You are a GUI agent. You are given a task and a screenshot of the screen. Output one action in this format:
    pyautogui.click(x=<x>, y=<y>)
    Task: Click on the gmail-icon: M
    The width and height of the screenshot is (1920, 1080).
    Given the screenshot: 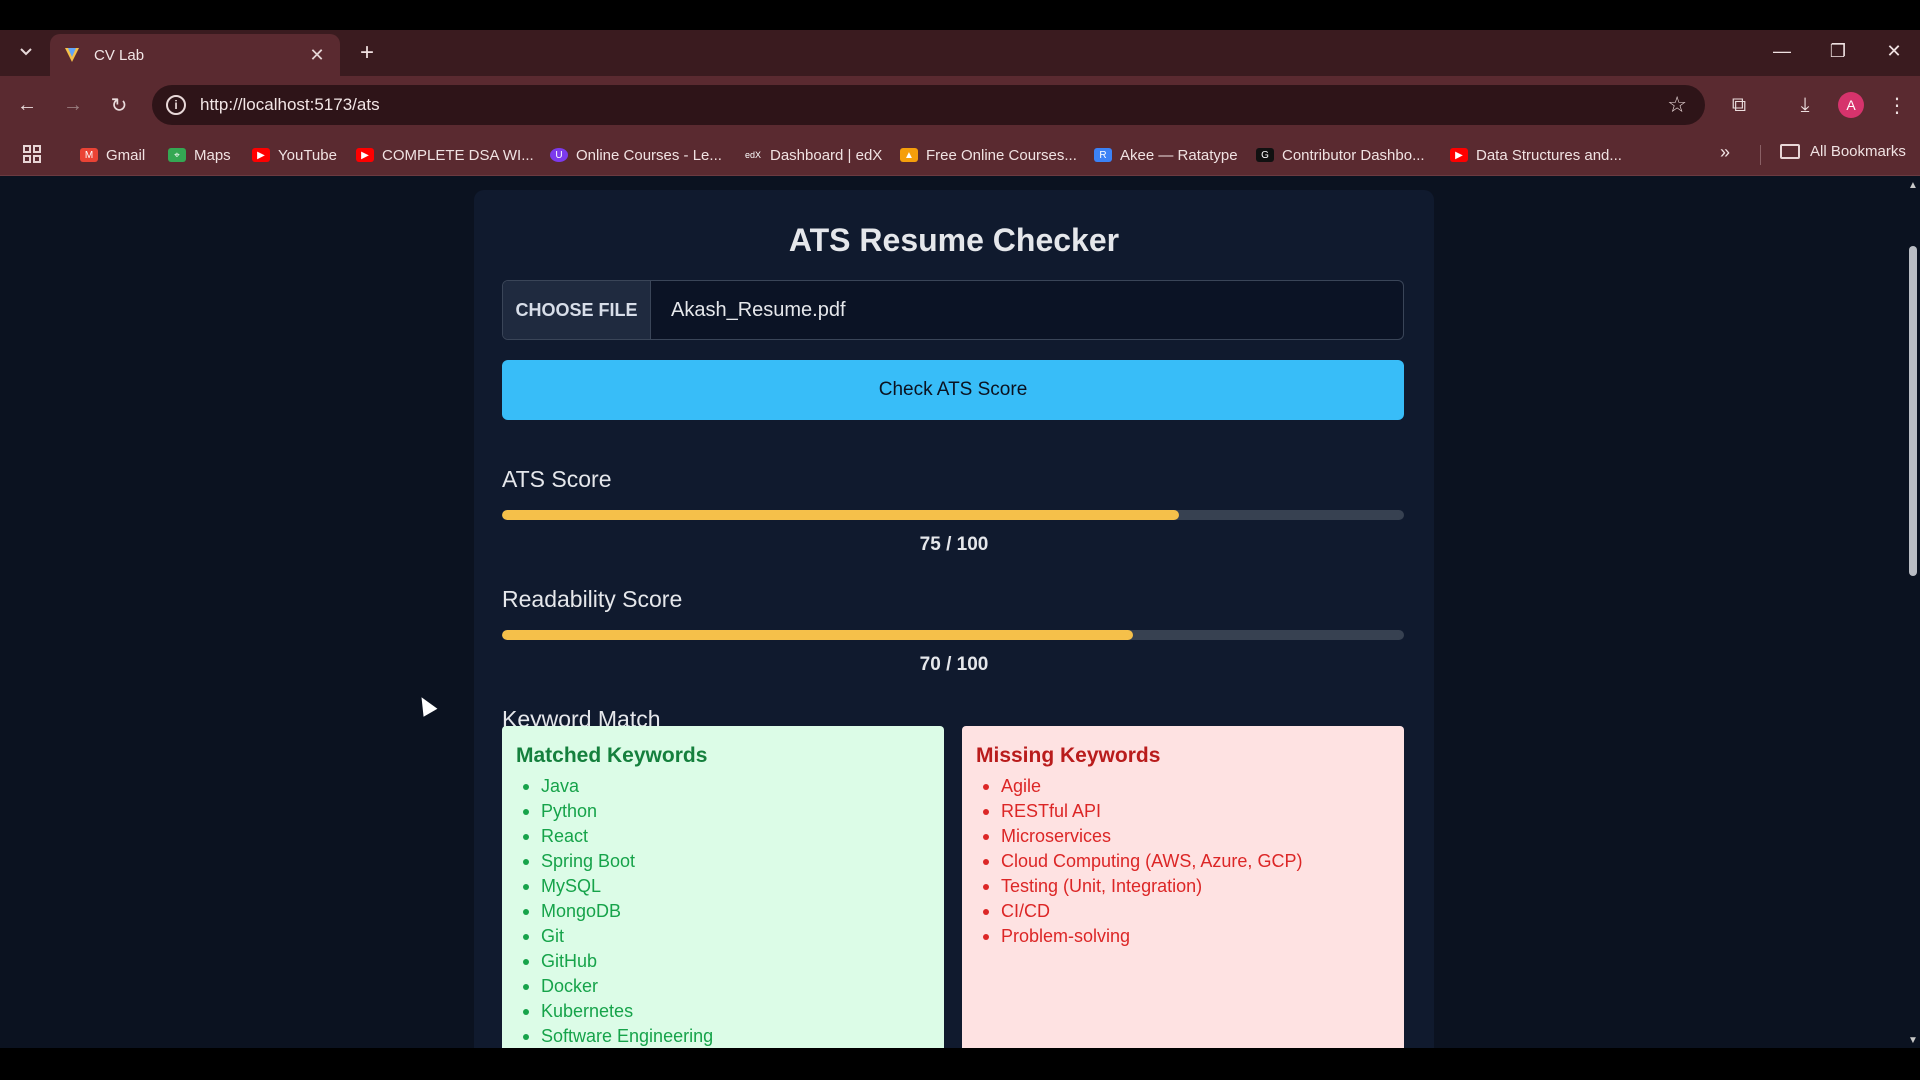 What is the action you would take?
    pyautogui.click(x=89, y=155)
    